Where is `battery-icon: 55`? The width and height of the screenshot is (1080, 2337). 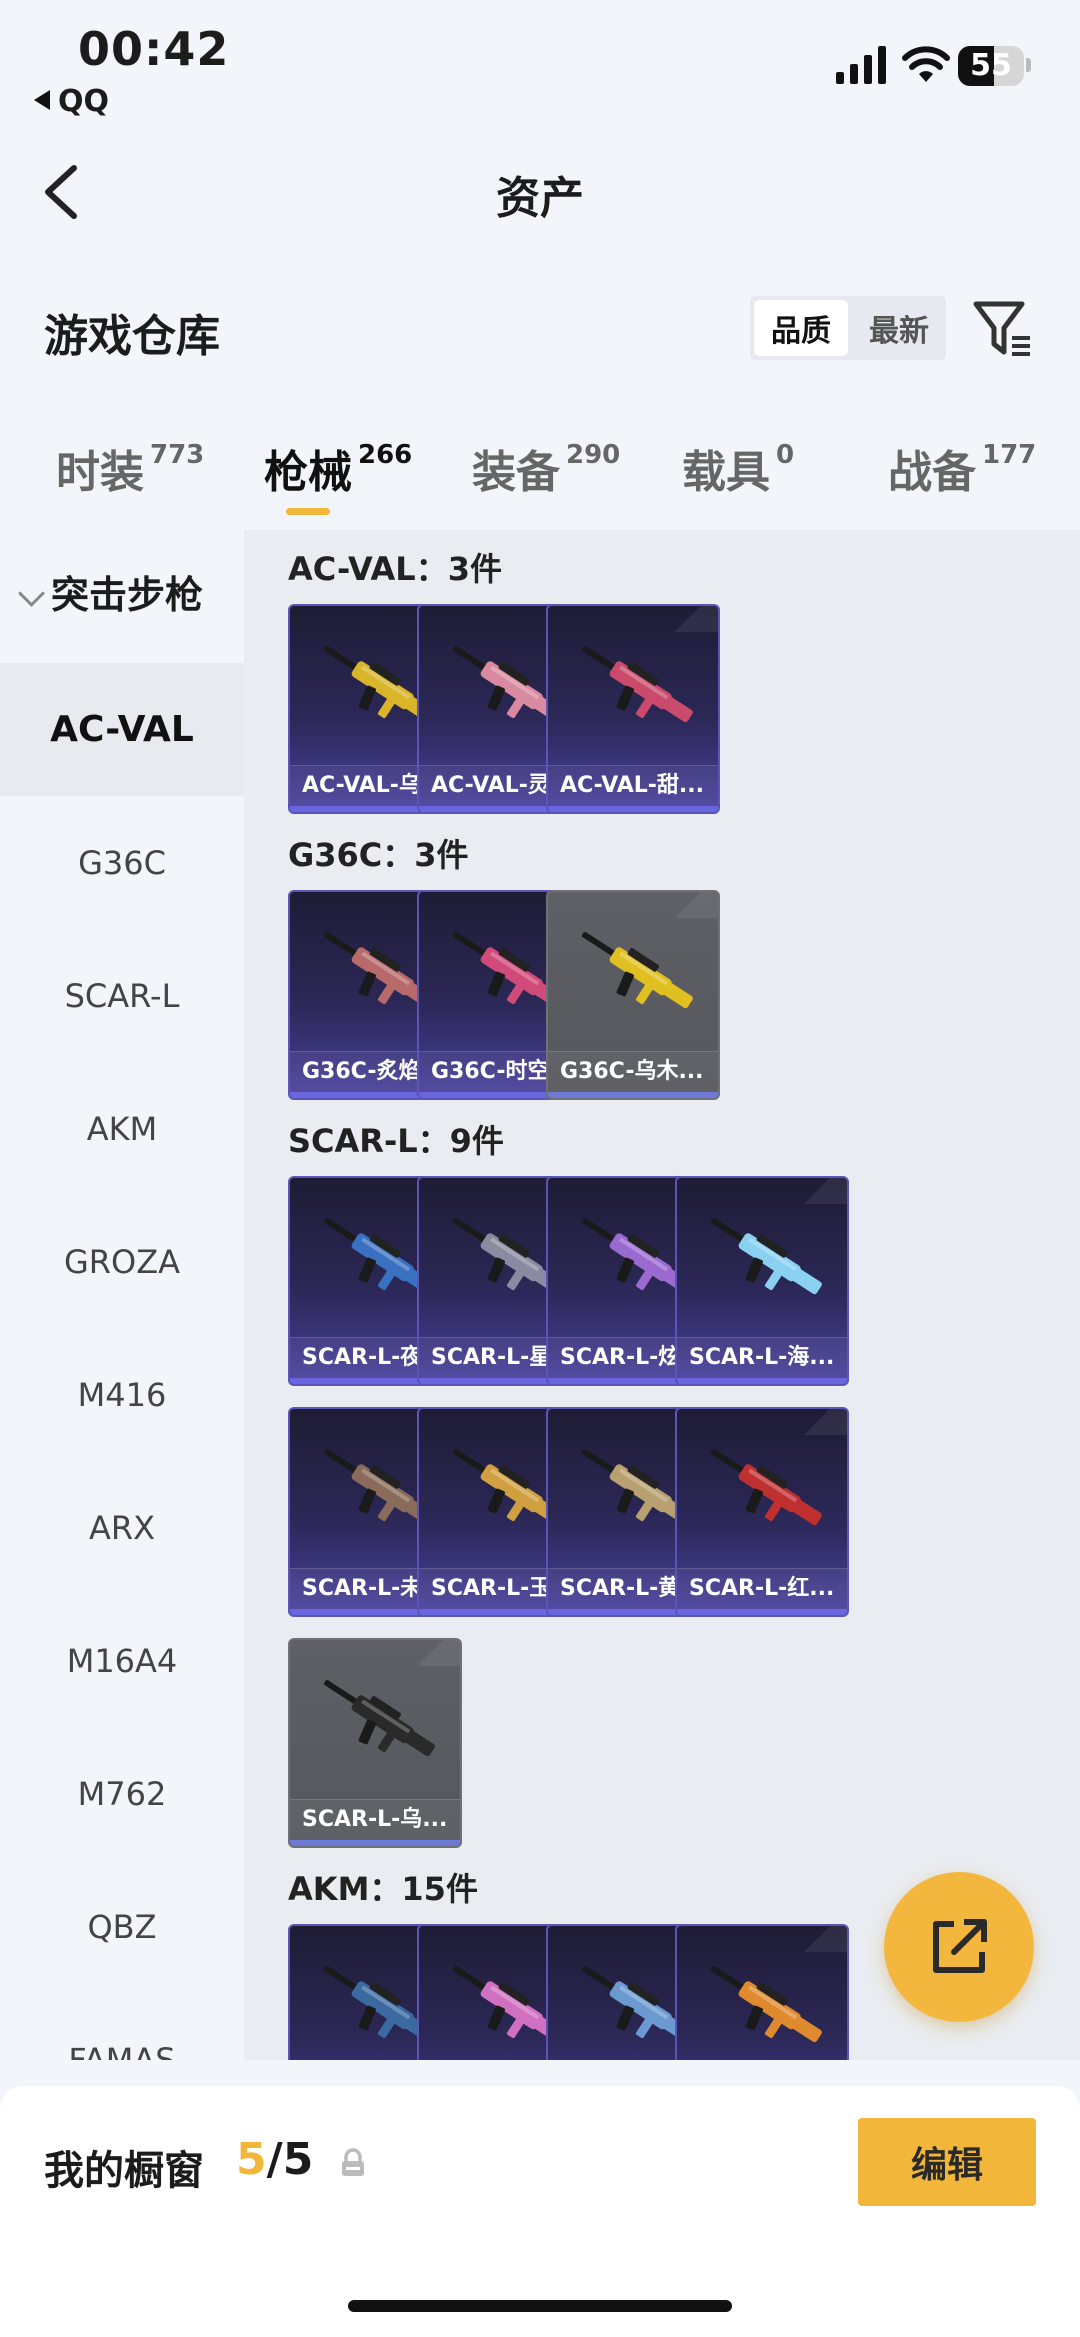 battery-icon: 55 is located at coordinates (991, 66).